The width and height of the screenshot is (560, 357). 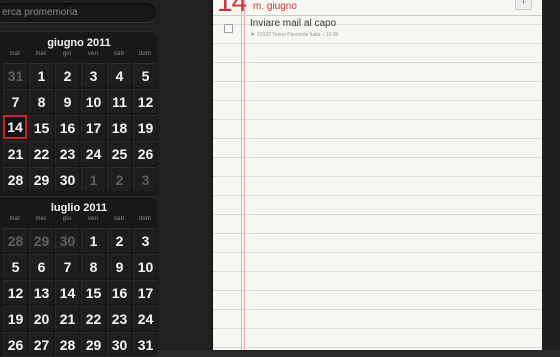 I want to click on reminder-meta: ➤ 10122 Torino Piemonte Italia – 10:00, so click(x=294, y=34).